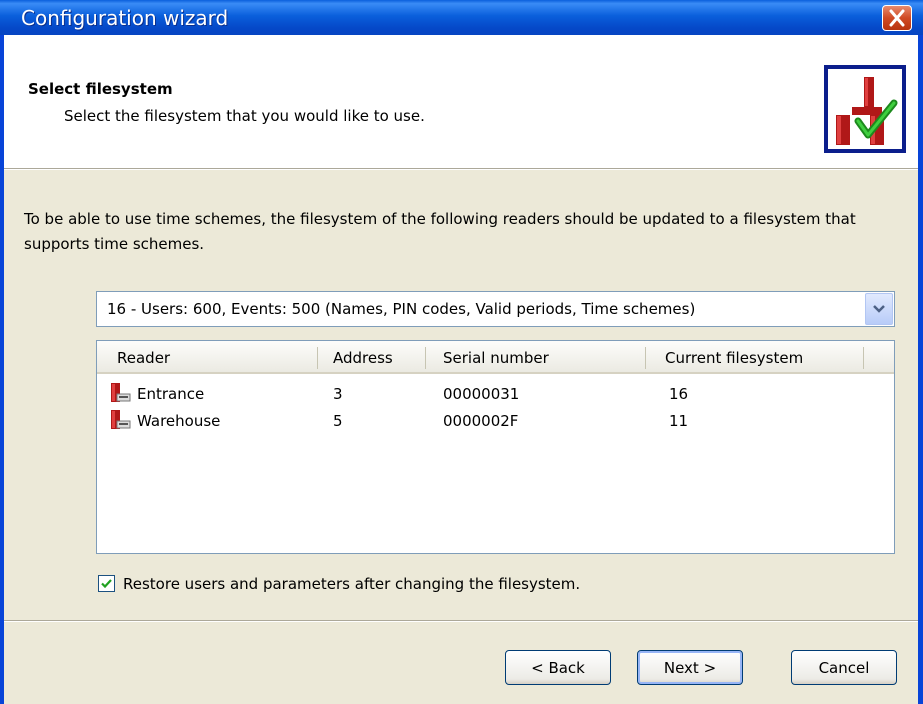 The height and width of the screenshot is (704, 923). Describe the element at coordinates (481, 421) in the screenshot. I see `reader-serial: 0000002F` at that location.